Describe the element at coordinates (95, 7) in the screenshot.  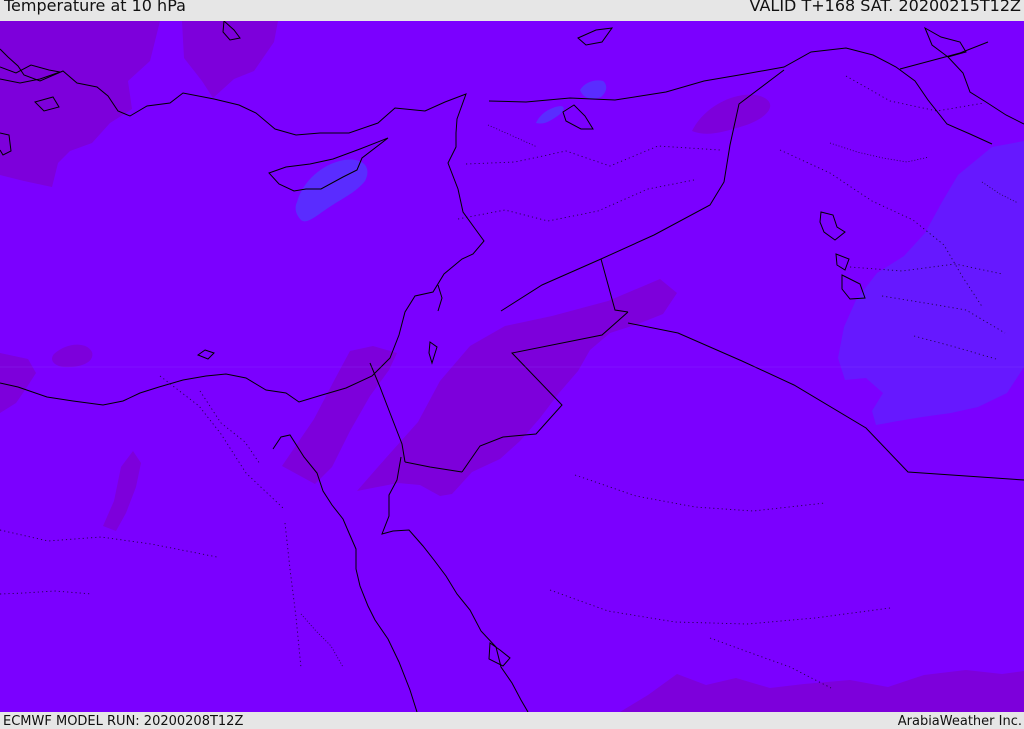
I see `map-title: Temperature at 10 hPa` at that location.